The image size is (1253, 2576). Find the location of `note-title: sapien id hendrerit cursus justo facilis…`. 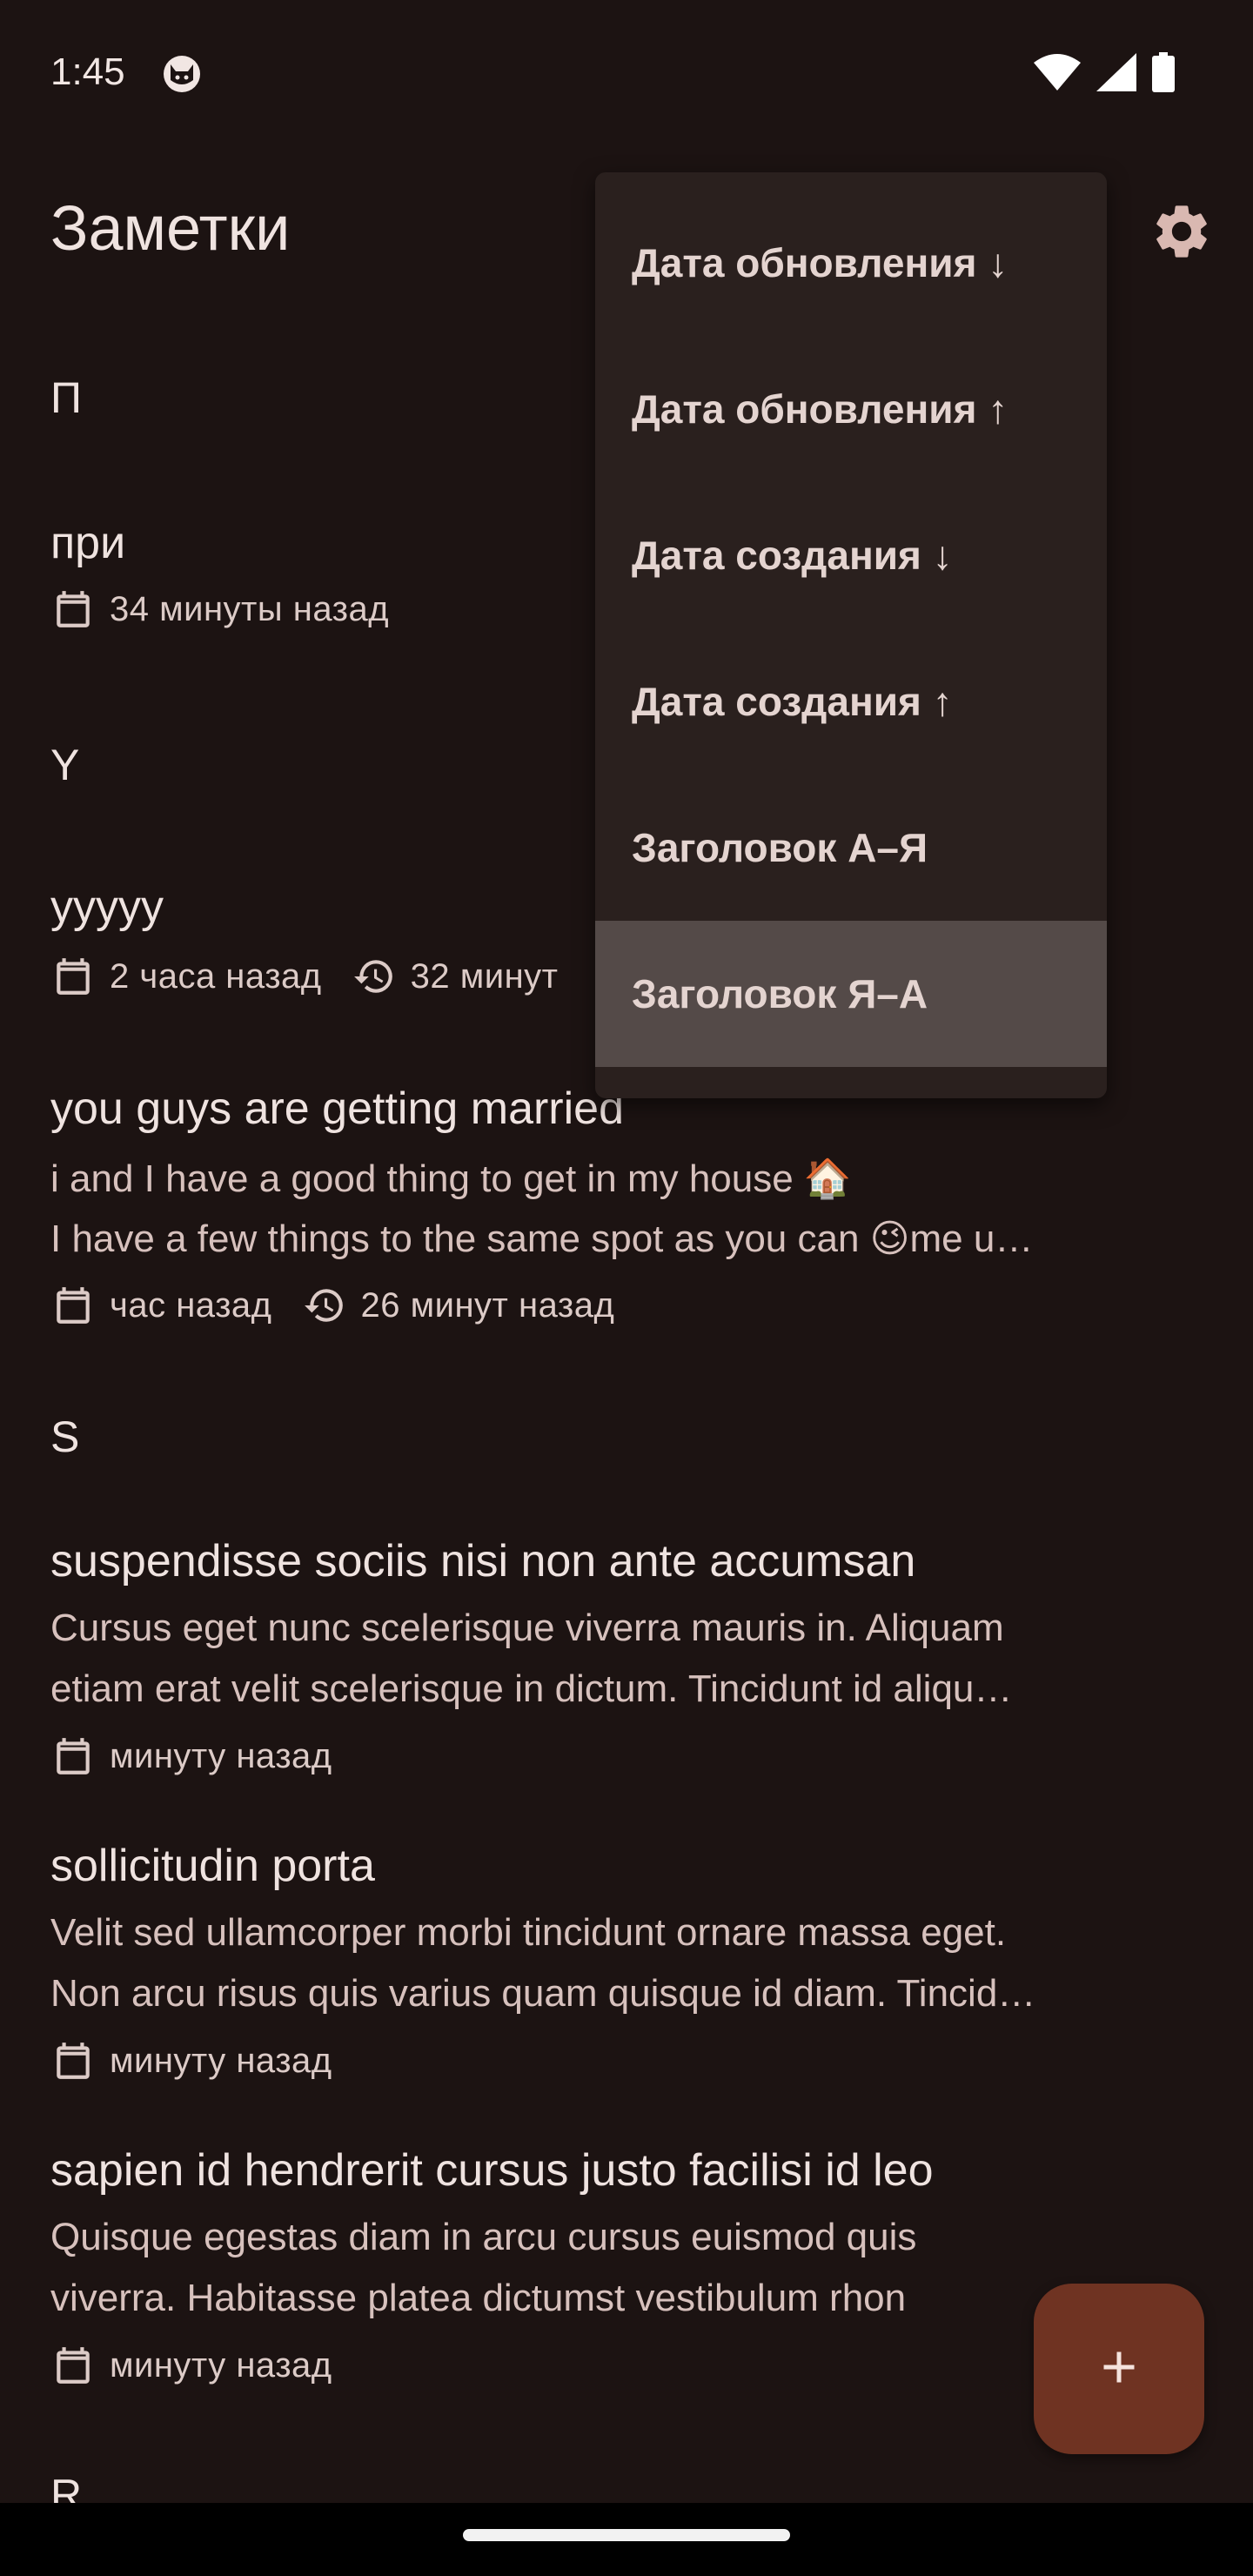

note-title: sapien id hendrerit cursus justo facilis… is located at coordinates (492, 2170).